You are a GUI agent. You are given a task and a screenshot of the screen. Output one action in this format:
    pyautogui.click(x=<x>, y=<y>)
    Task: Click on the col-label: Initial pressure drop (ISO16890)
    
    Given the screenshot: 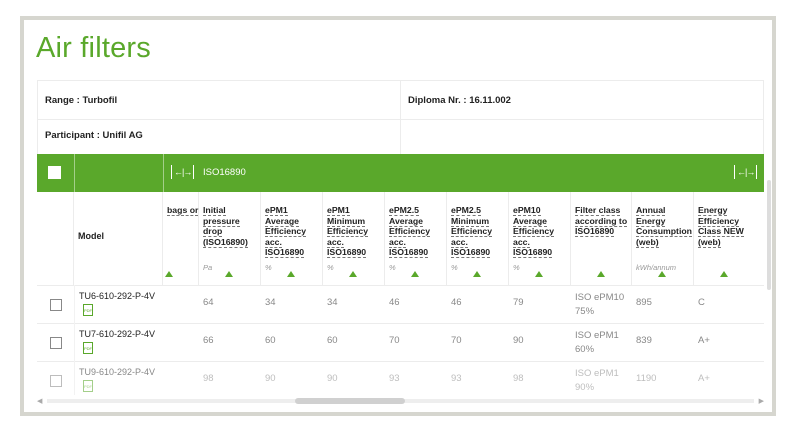 What is the action you would take?
    pyautogui.click(x=225, y=226)
    